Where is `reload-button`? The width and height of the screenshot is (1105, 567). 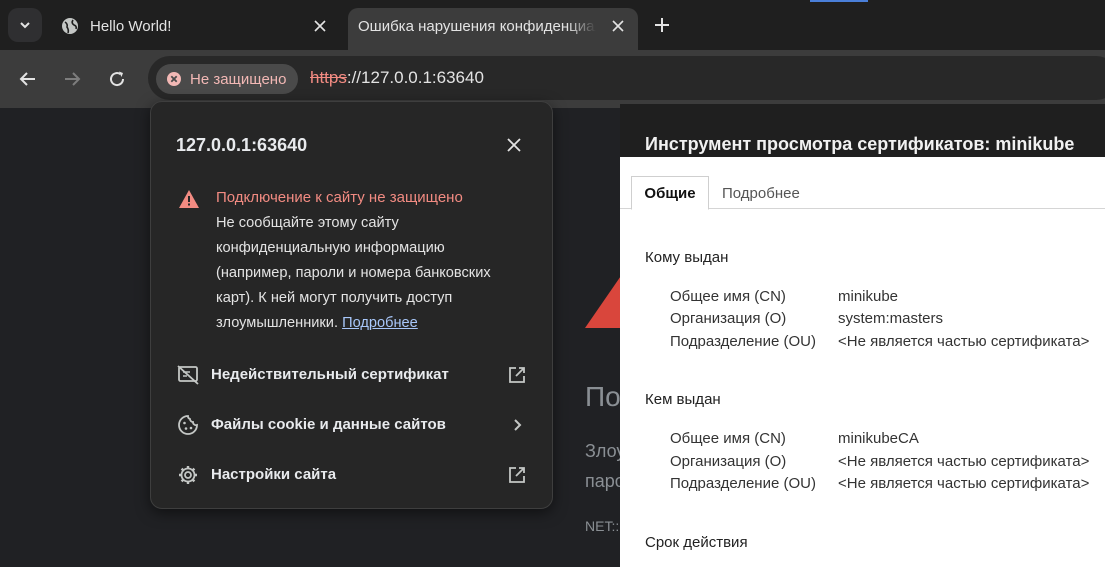
reload-button is located at coordinates (117, 79).